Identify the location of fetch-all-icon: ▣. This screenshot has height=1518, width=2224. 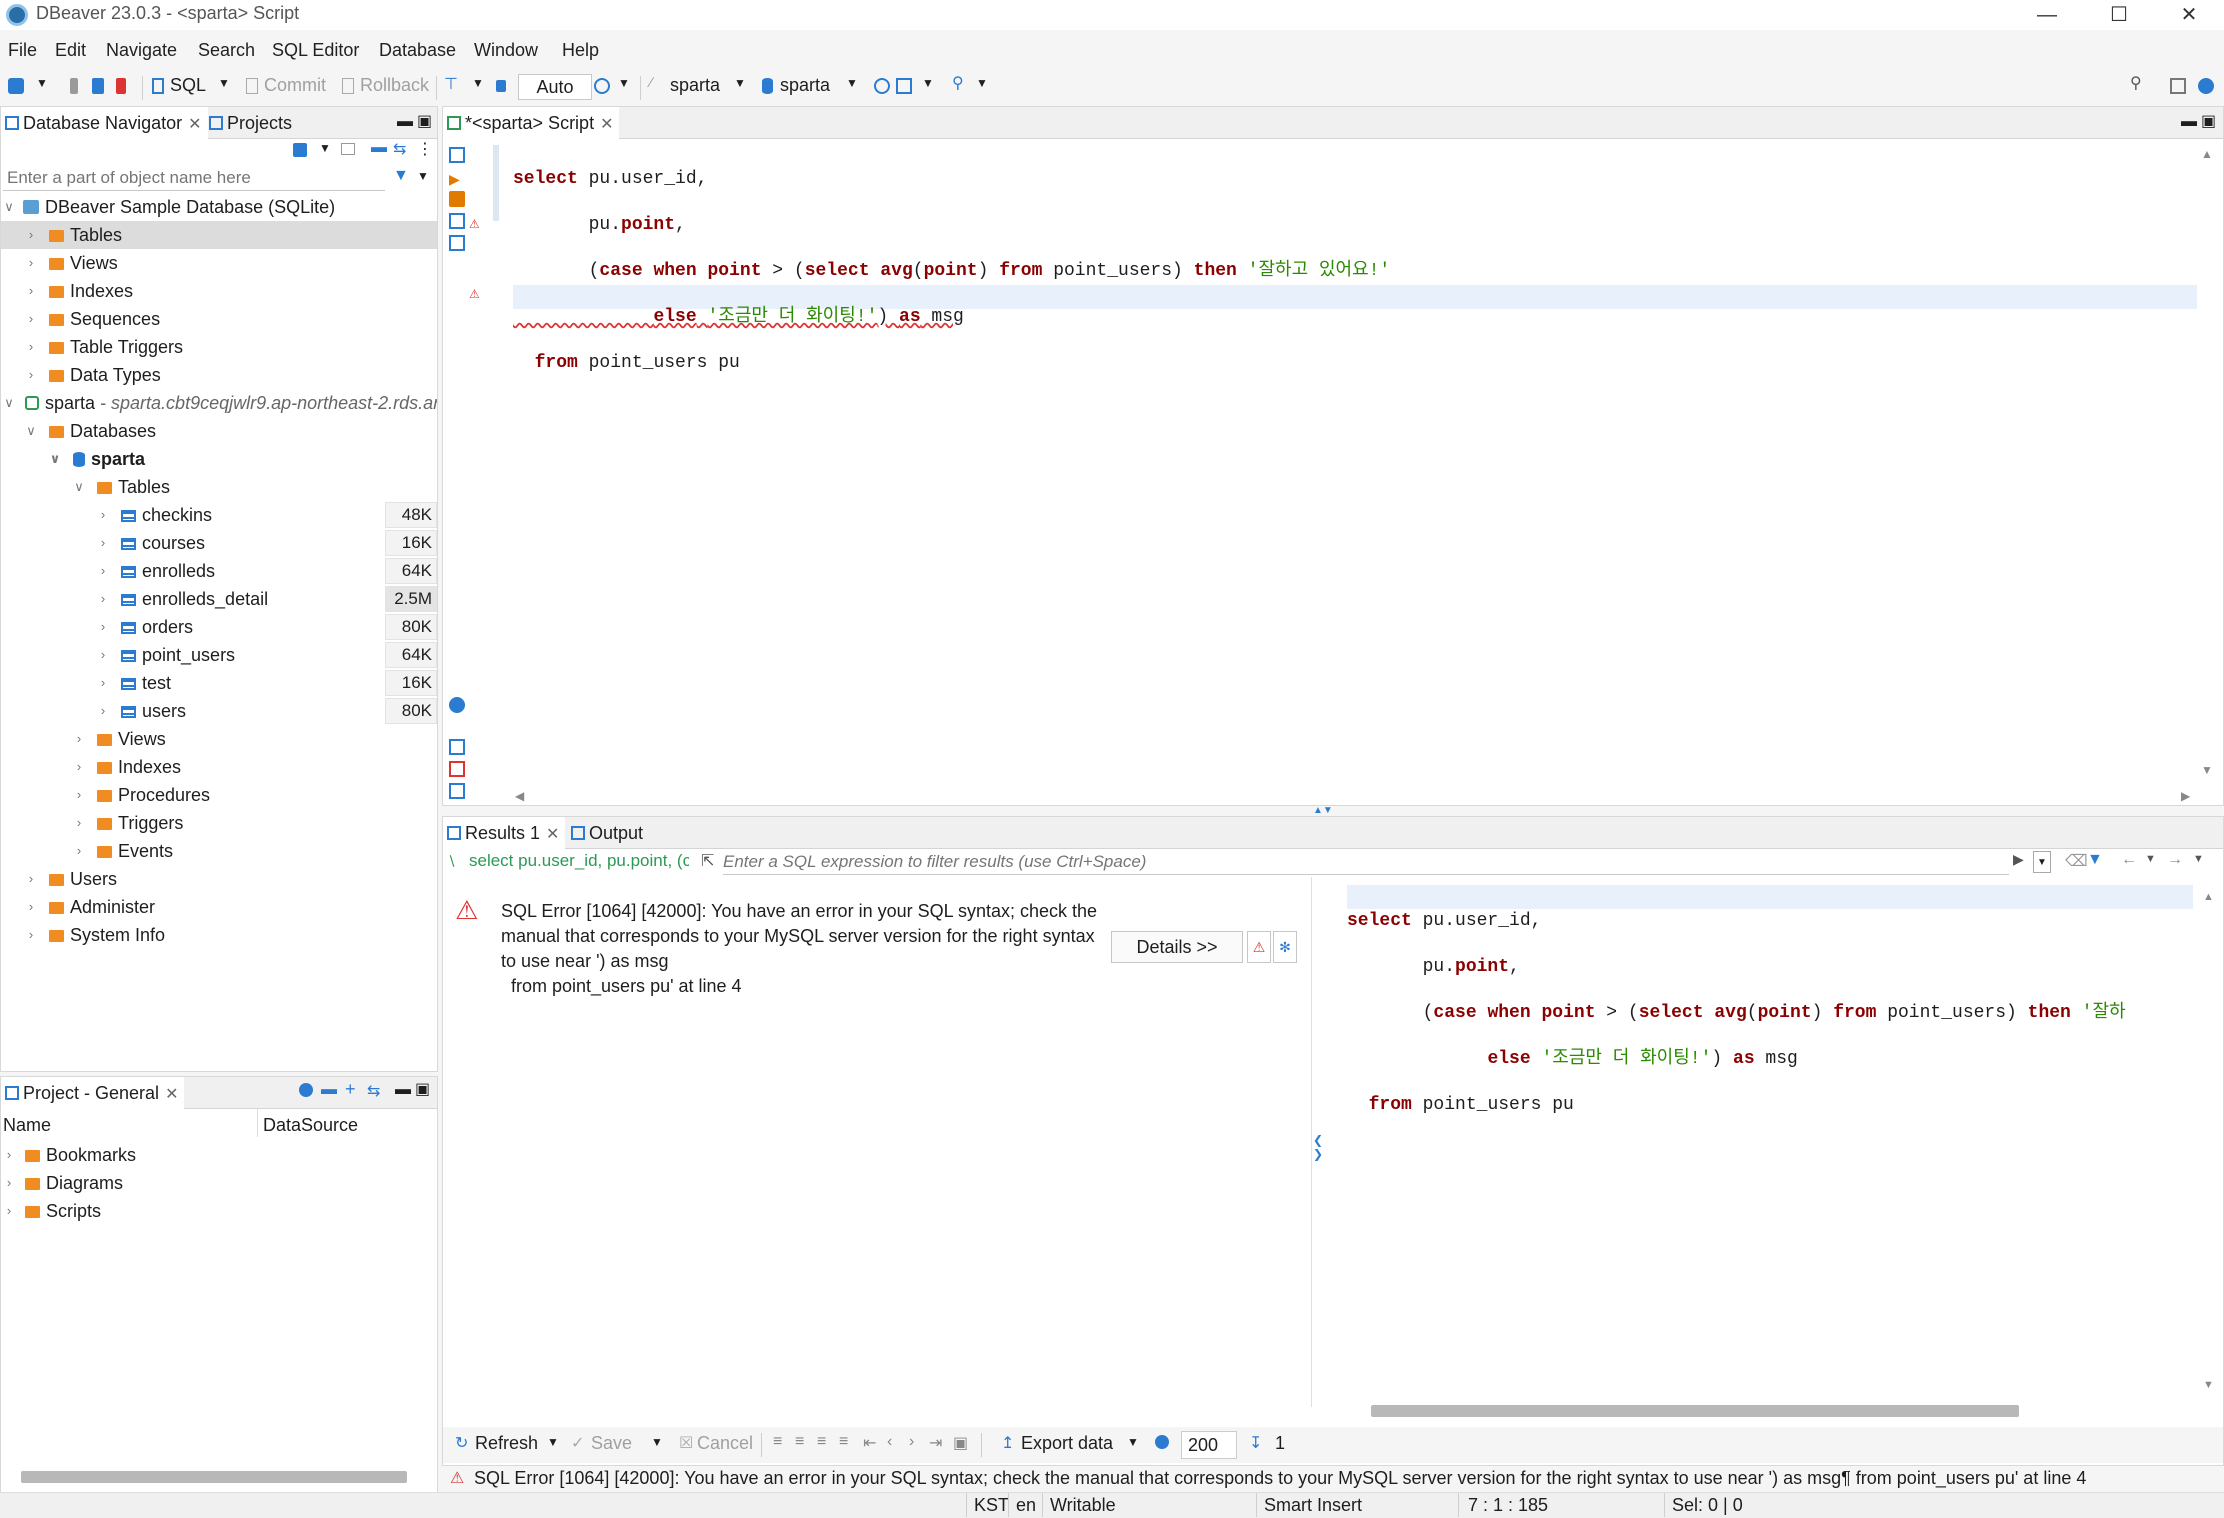
(960, 1443).